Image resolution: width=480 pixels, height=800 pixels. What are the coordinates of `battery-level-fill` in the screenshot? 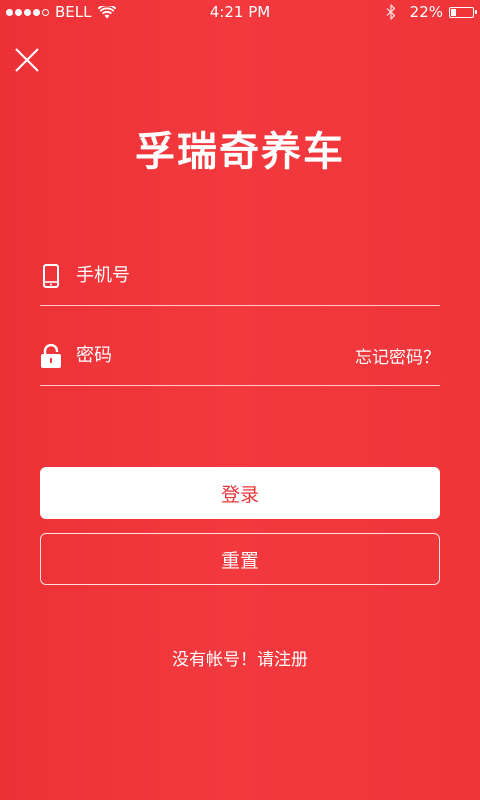 It's located at (454, 12).